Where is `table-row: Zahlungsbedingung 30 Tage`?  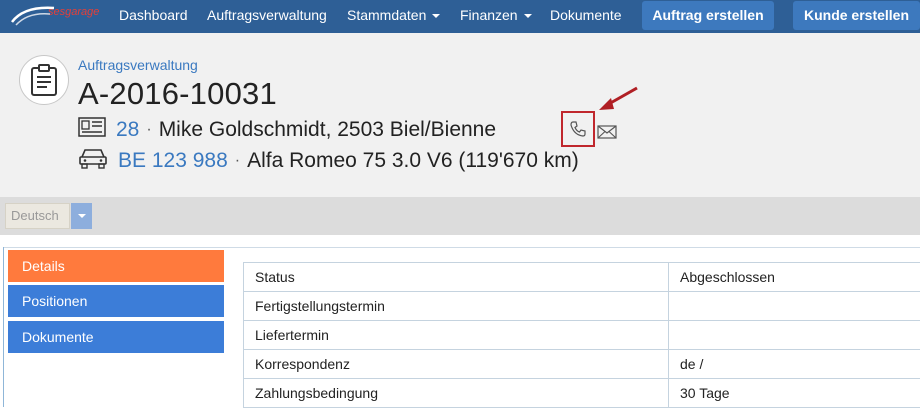 table-row: Zahlungsbedingung 30 Tage is located at coordinates (582, 393).